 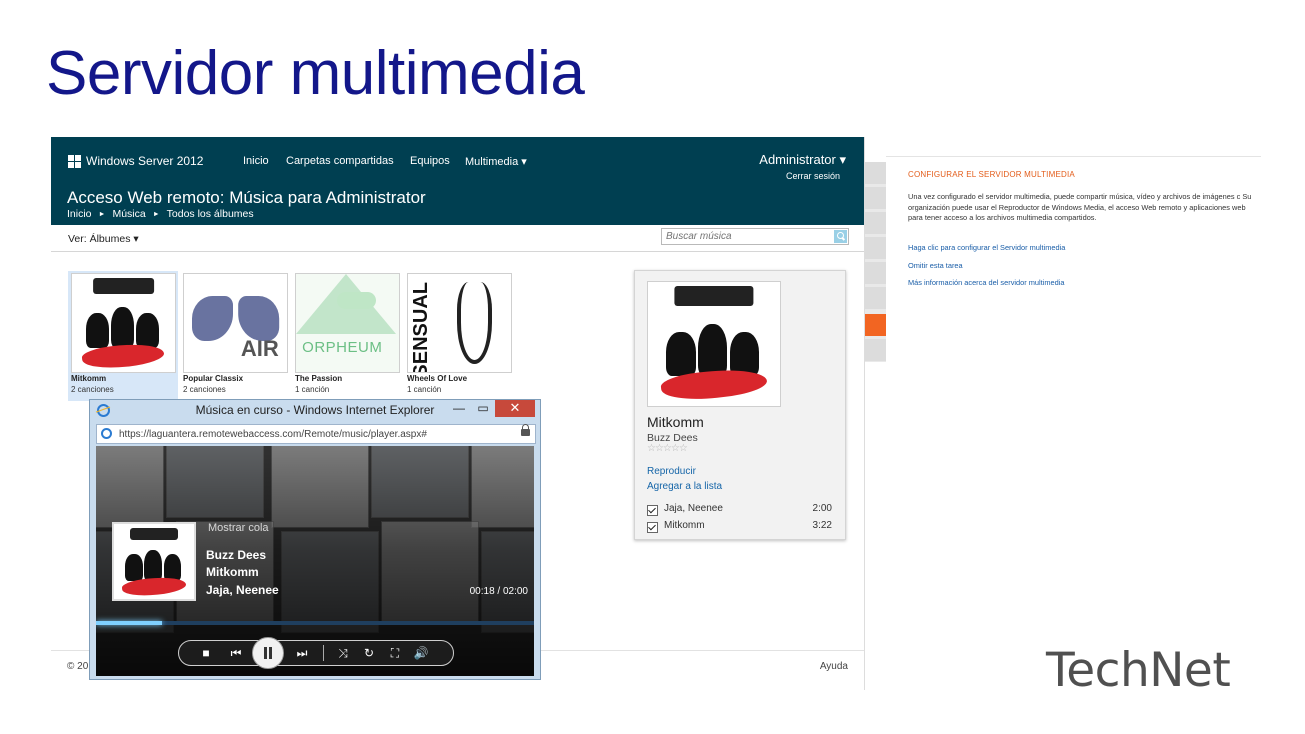 I want to click on now-playing-album: Mitkomm, so click(x=232, y=572).